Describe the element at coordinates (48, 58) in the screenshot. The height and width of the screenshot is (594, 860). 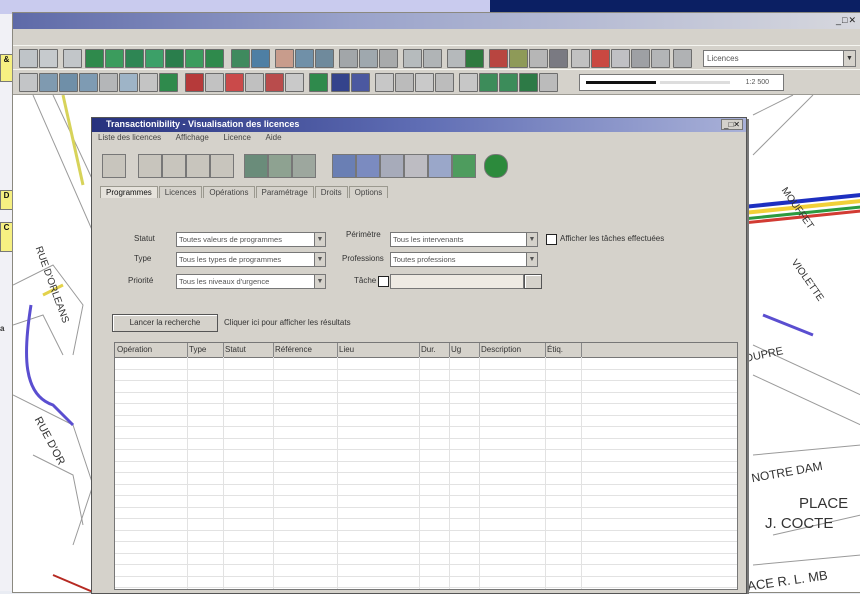
I see `pan-icon` at that location.